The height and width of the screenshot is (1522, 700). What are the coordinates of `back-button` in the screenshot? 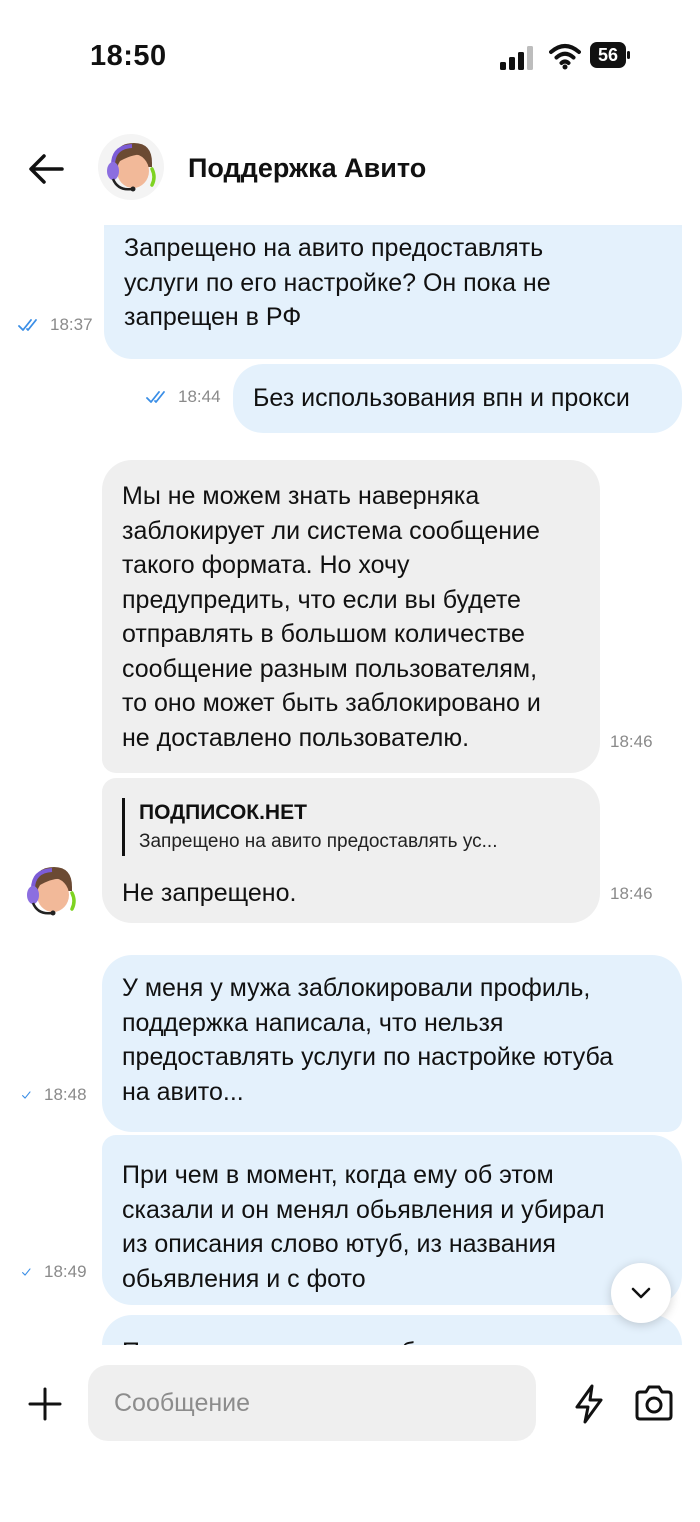 It's located at (46, 169).